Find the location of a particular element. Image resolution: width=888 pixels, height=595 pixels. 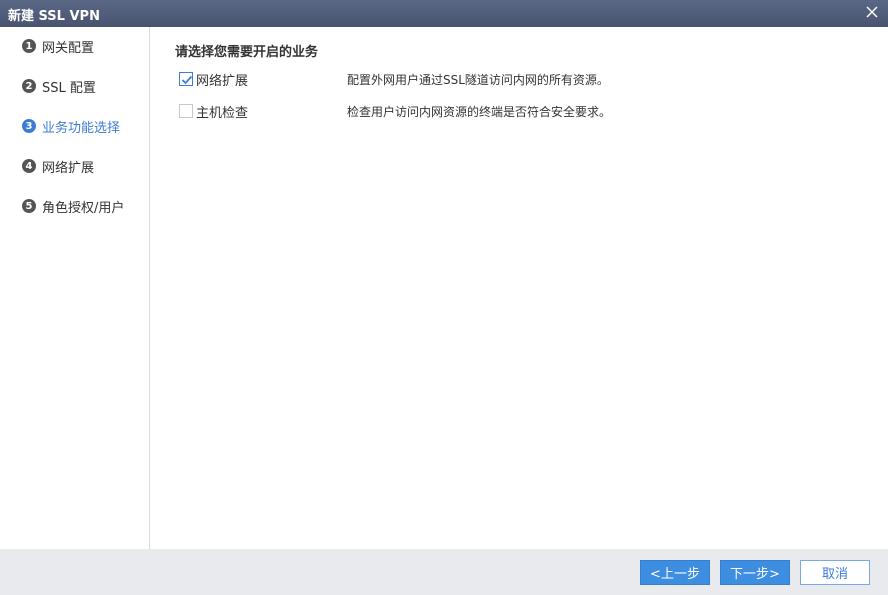

section-heading: 请选择您需要开启的业务 is located at coordinates (247, 52).